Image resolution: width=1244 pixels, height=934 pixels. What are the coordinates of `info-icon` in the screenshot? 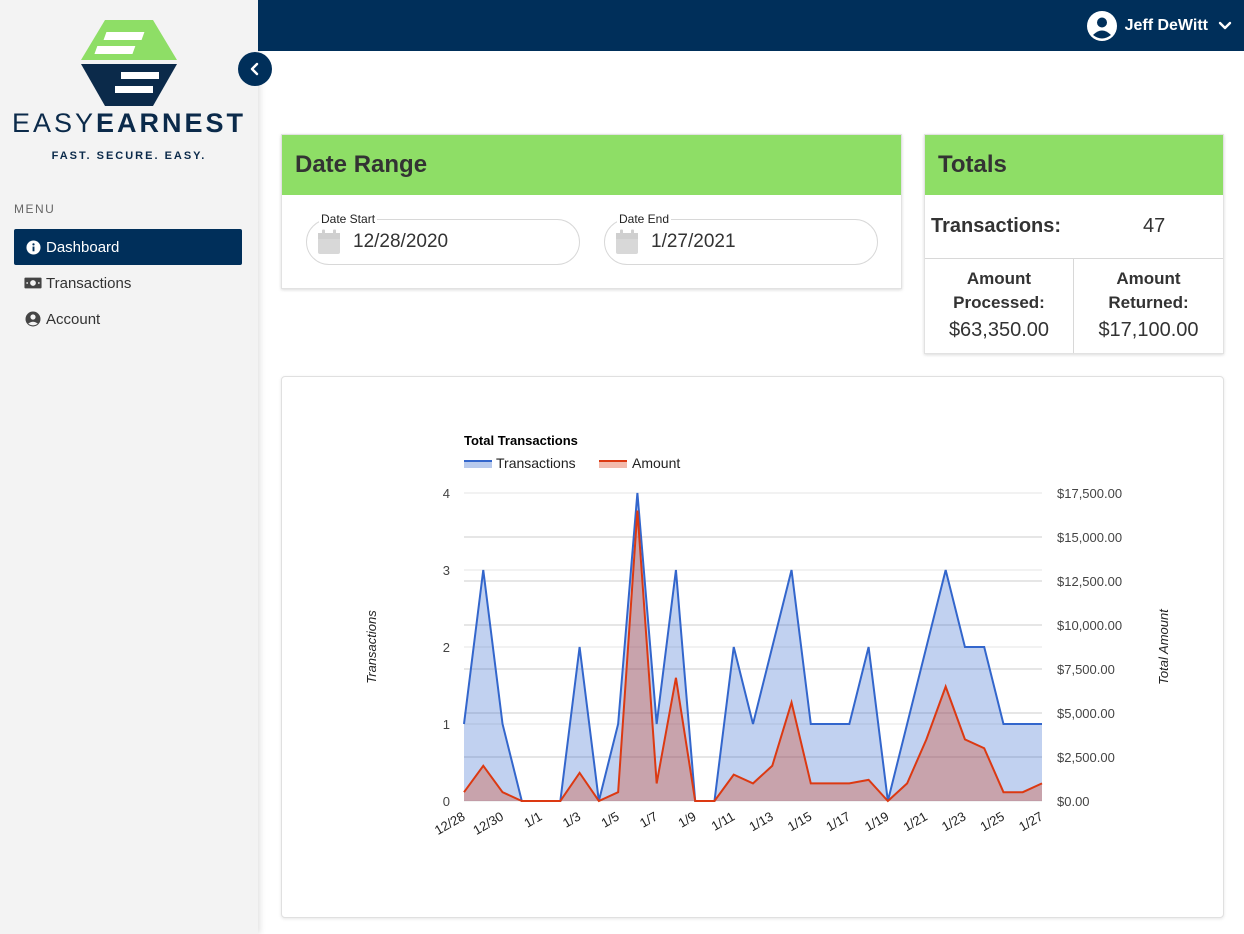 It's located at (33, 247).